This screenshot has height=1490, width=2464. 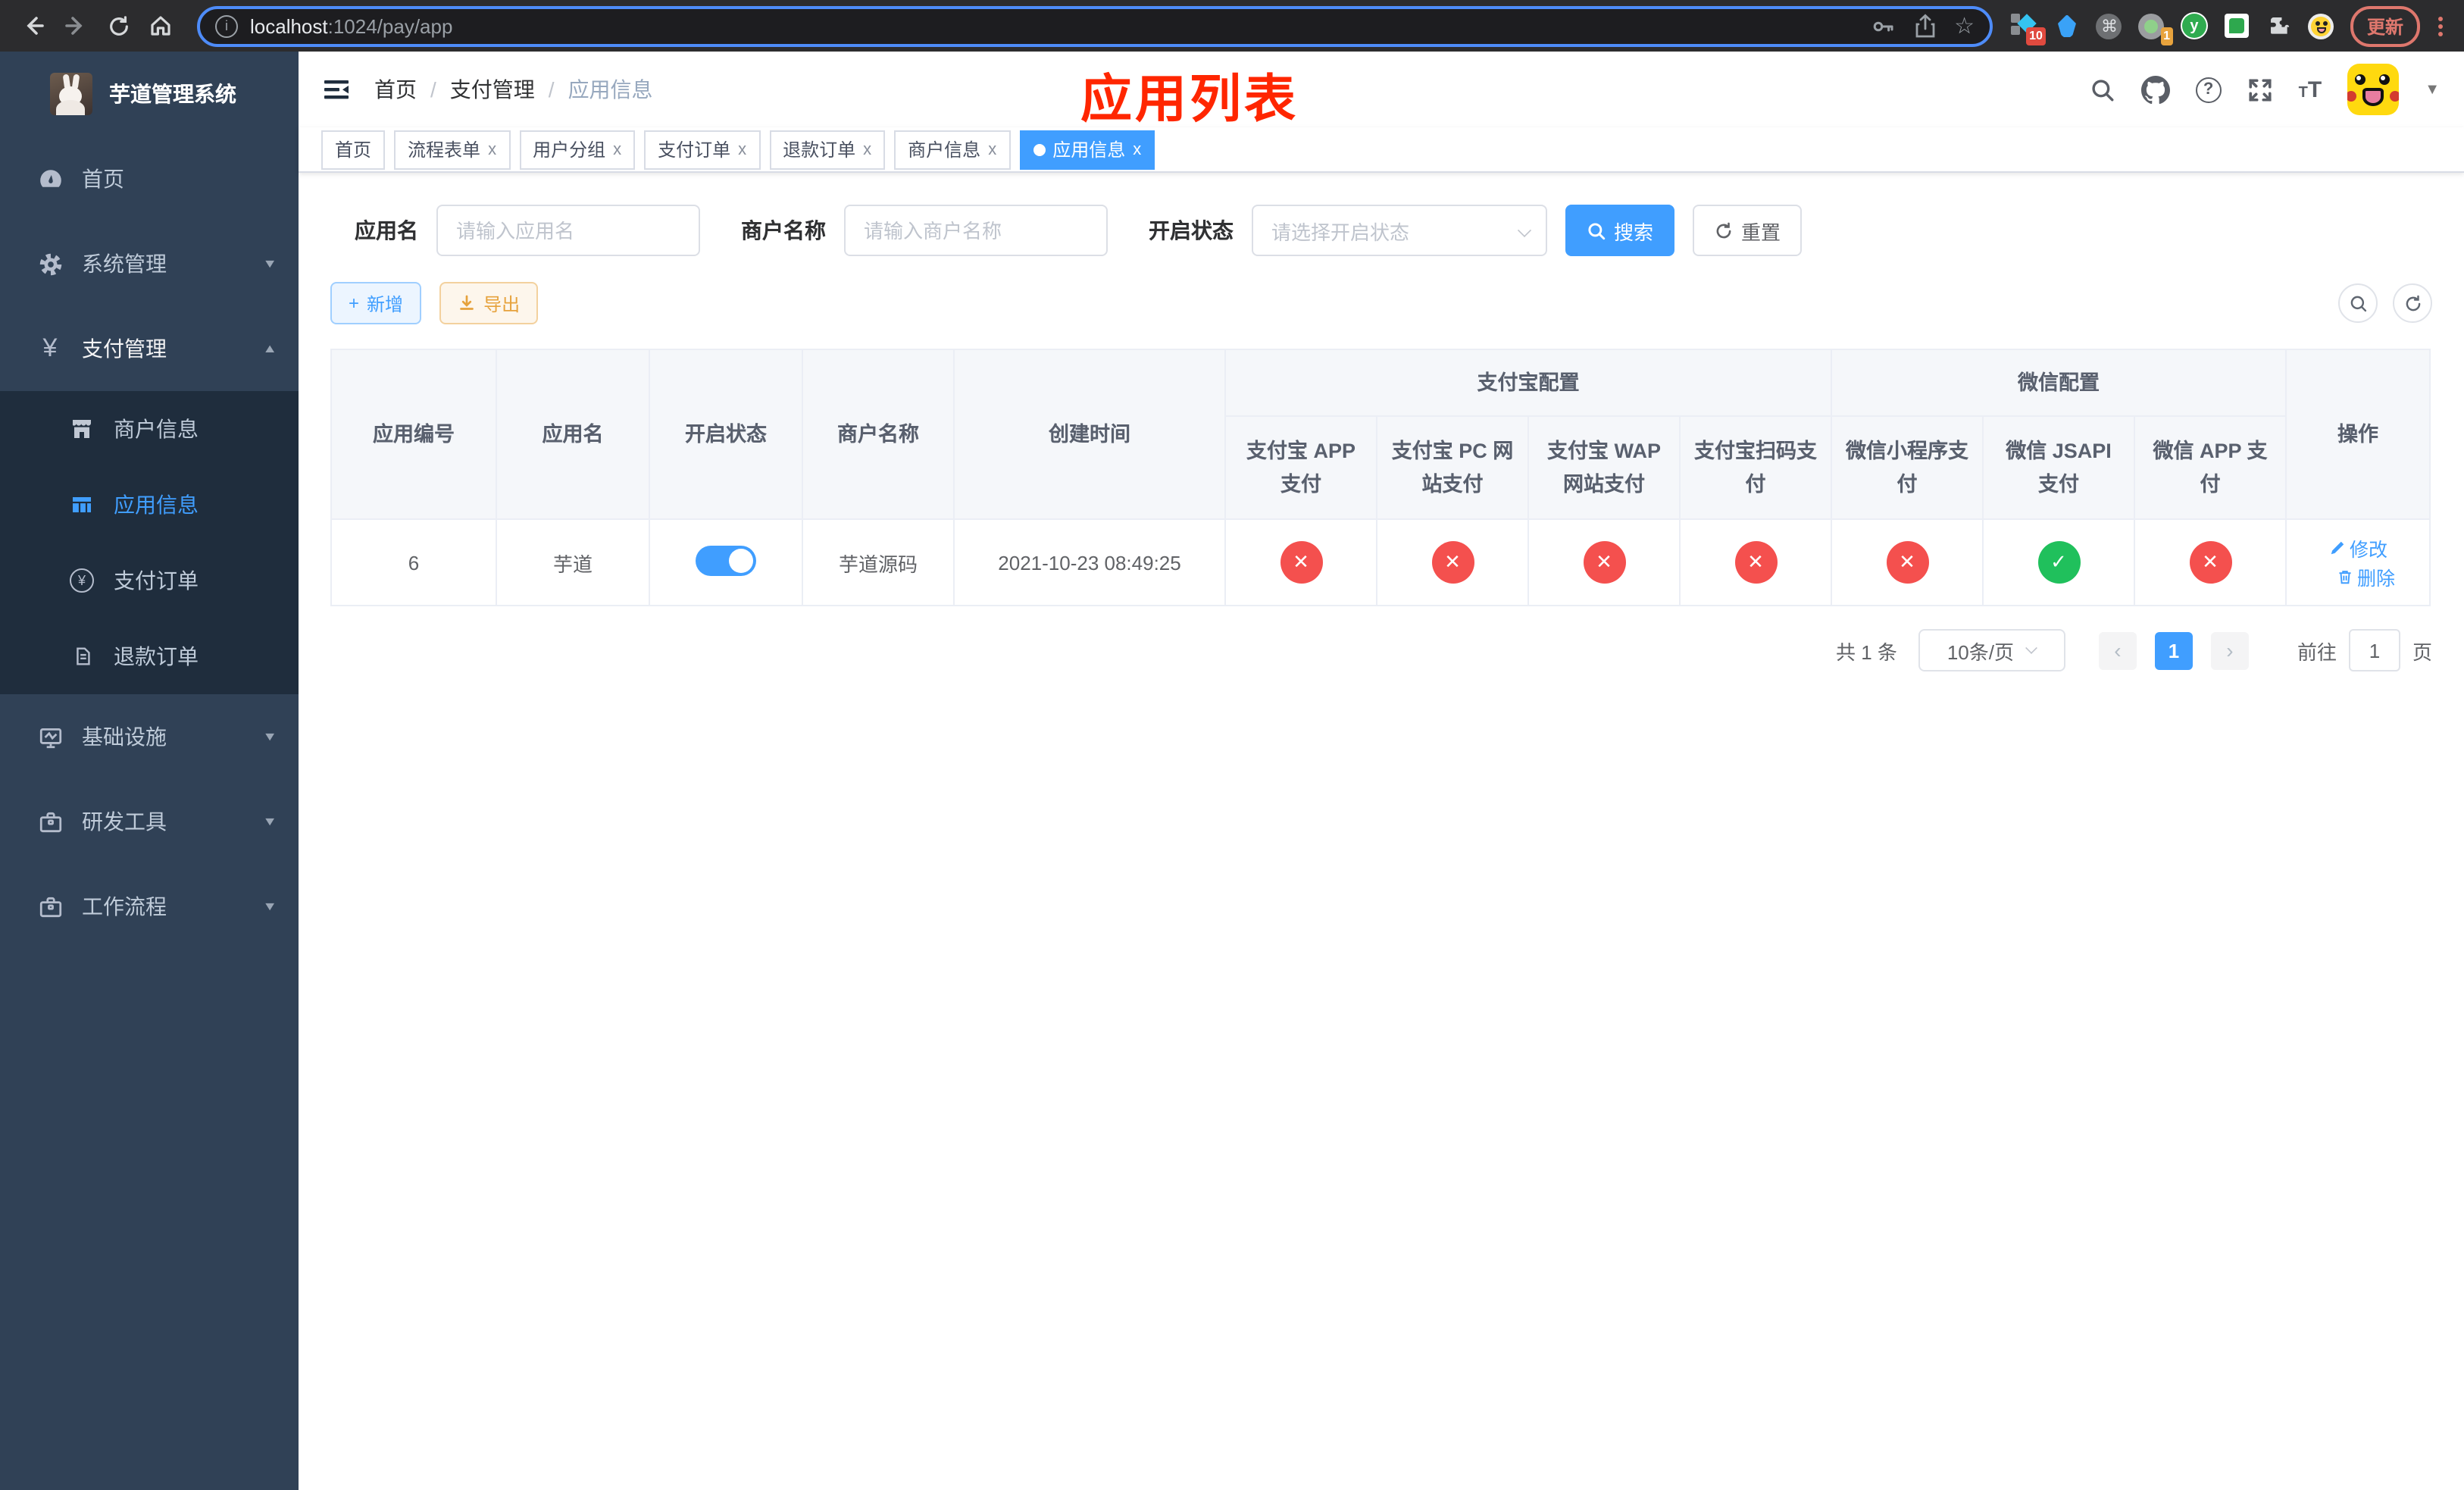 I want to click on tab-user-group: 用户分组 x, so click(x=577, y=149).